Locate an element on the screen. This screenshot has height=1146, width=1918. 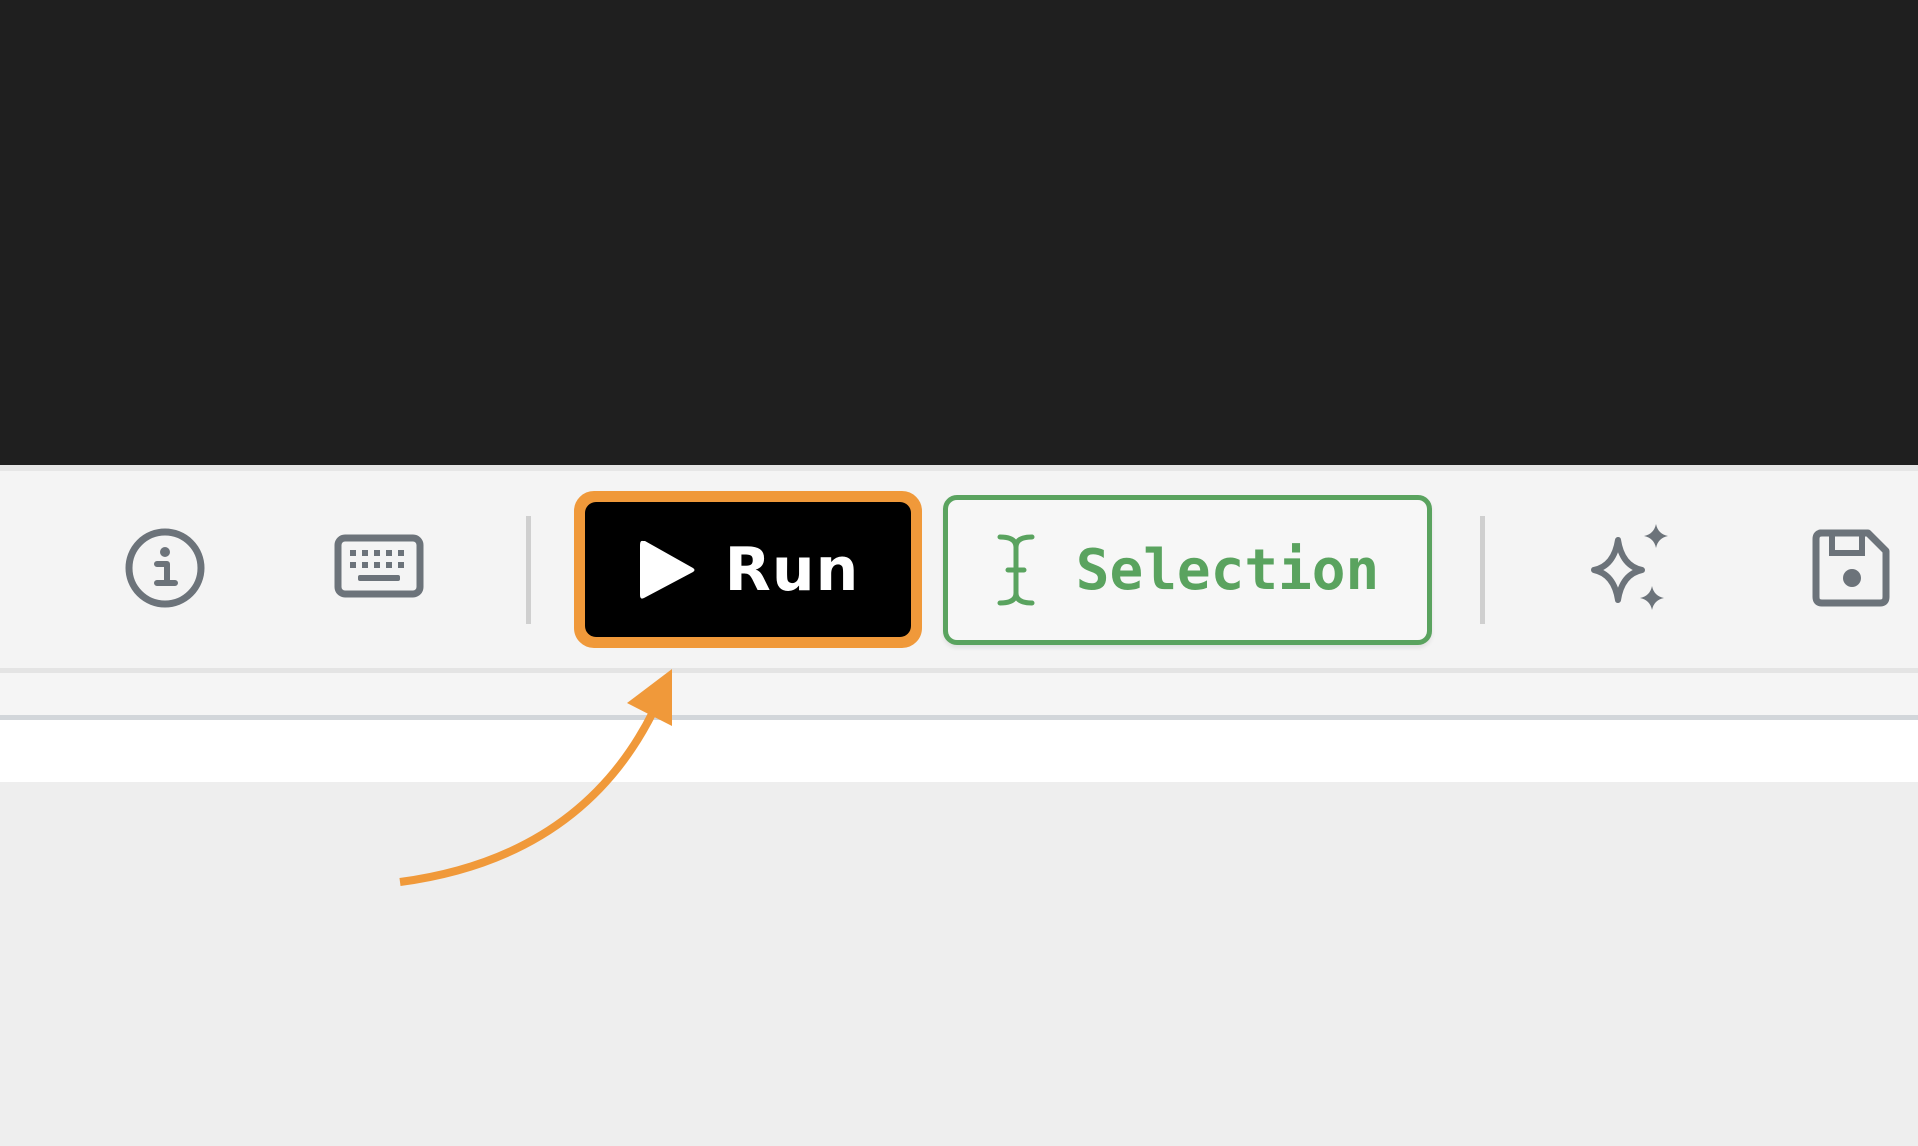
text-cursor-icon is located at coordinates (1016, 570).